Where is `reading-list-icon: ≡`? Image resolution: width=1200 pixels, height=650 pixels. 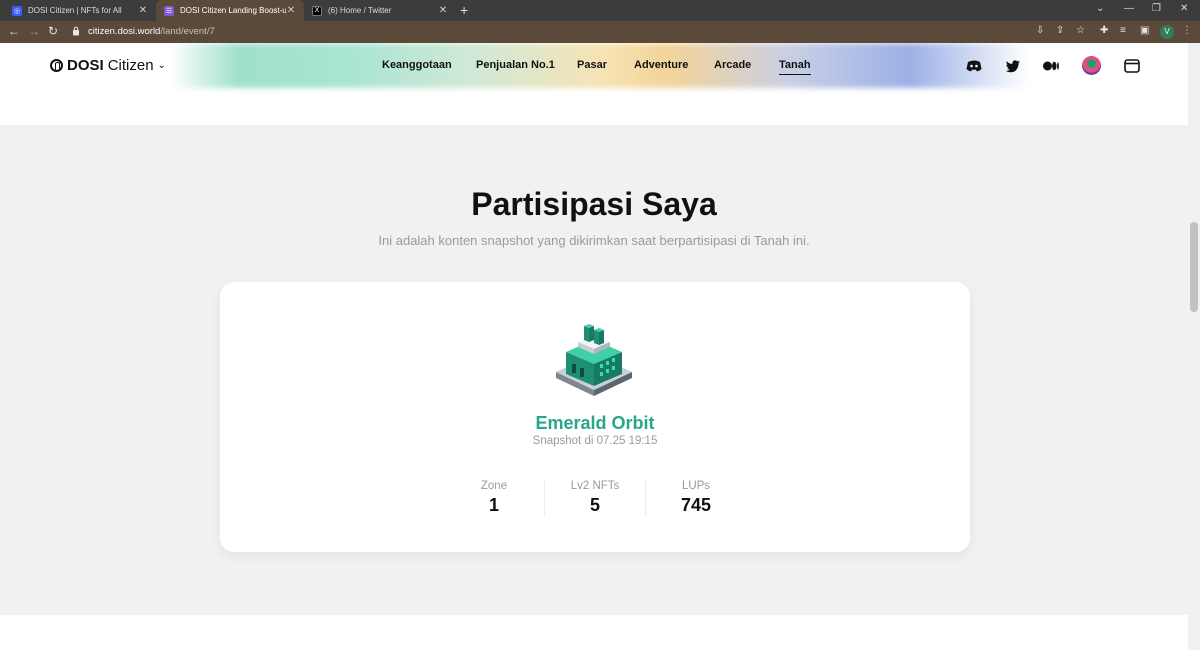
reading-list-icon: ≡ is located at coordinates (1123, 30).